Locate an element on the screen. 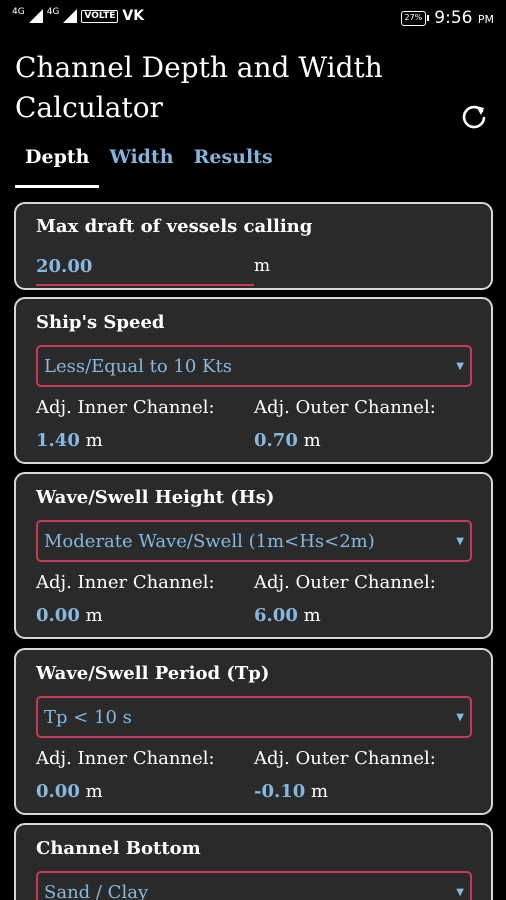 Image resolution: width=506 pixels, height=900 pixels. wave-period-select: Tp < 10 s ▼ is located at coordinates (254, 717).